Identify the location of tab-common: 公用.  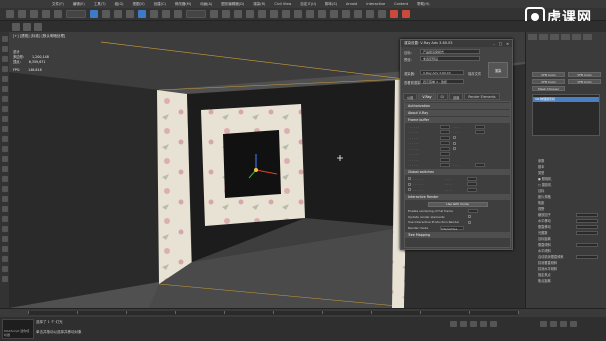
(410, 96).